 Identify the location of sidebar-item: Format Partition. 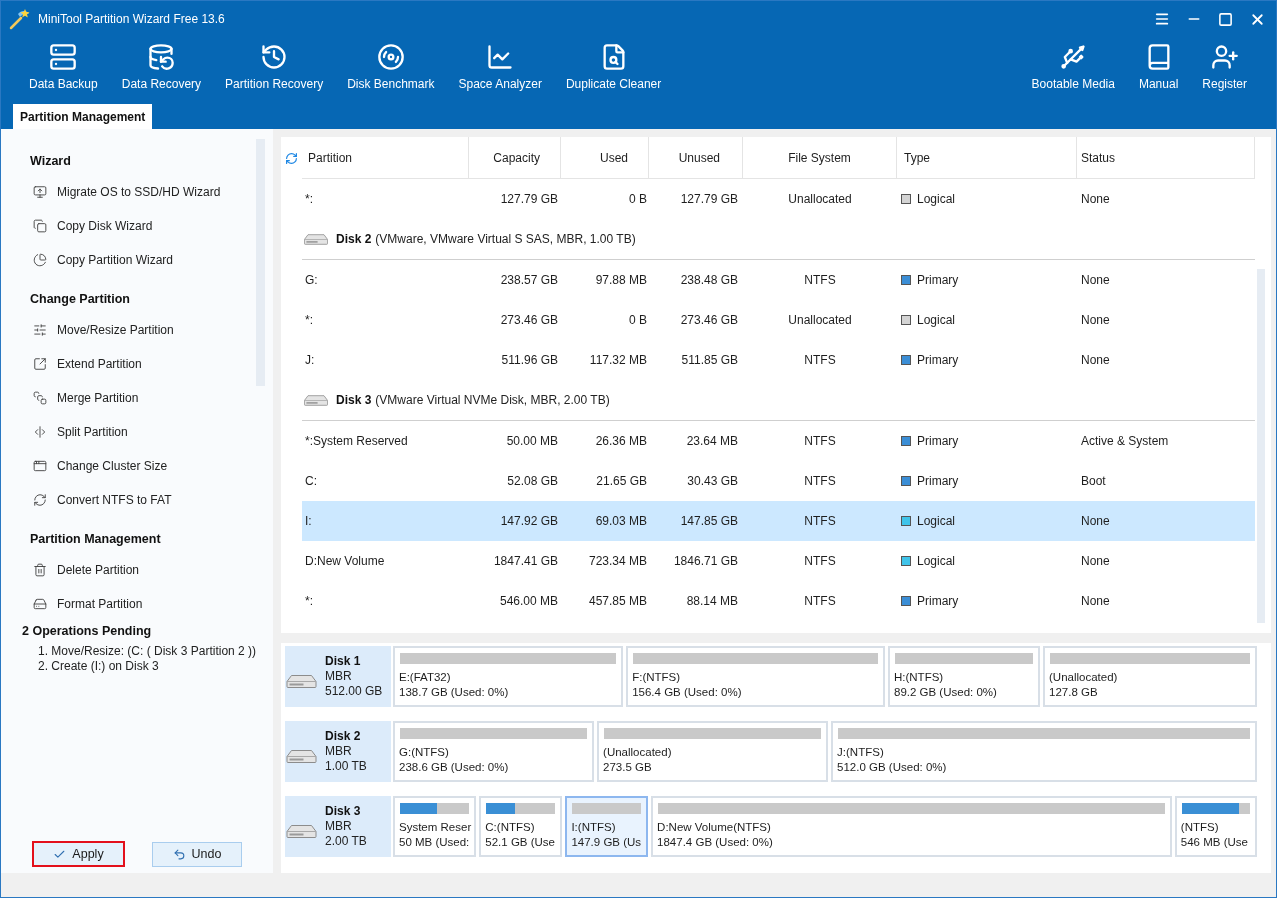
(88, 604).